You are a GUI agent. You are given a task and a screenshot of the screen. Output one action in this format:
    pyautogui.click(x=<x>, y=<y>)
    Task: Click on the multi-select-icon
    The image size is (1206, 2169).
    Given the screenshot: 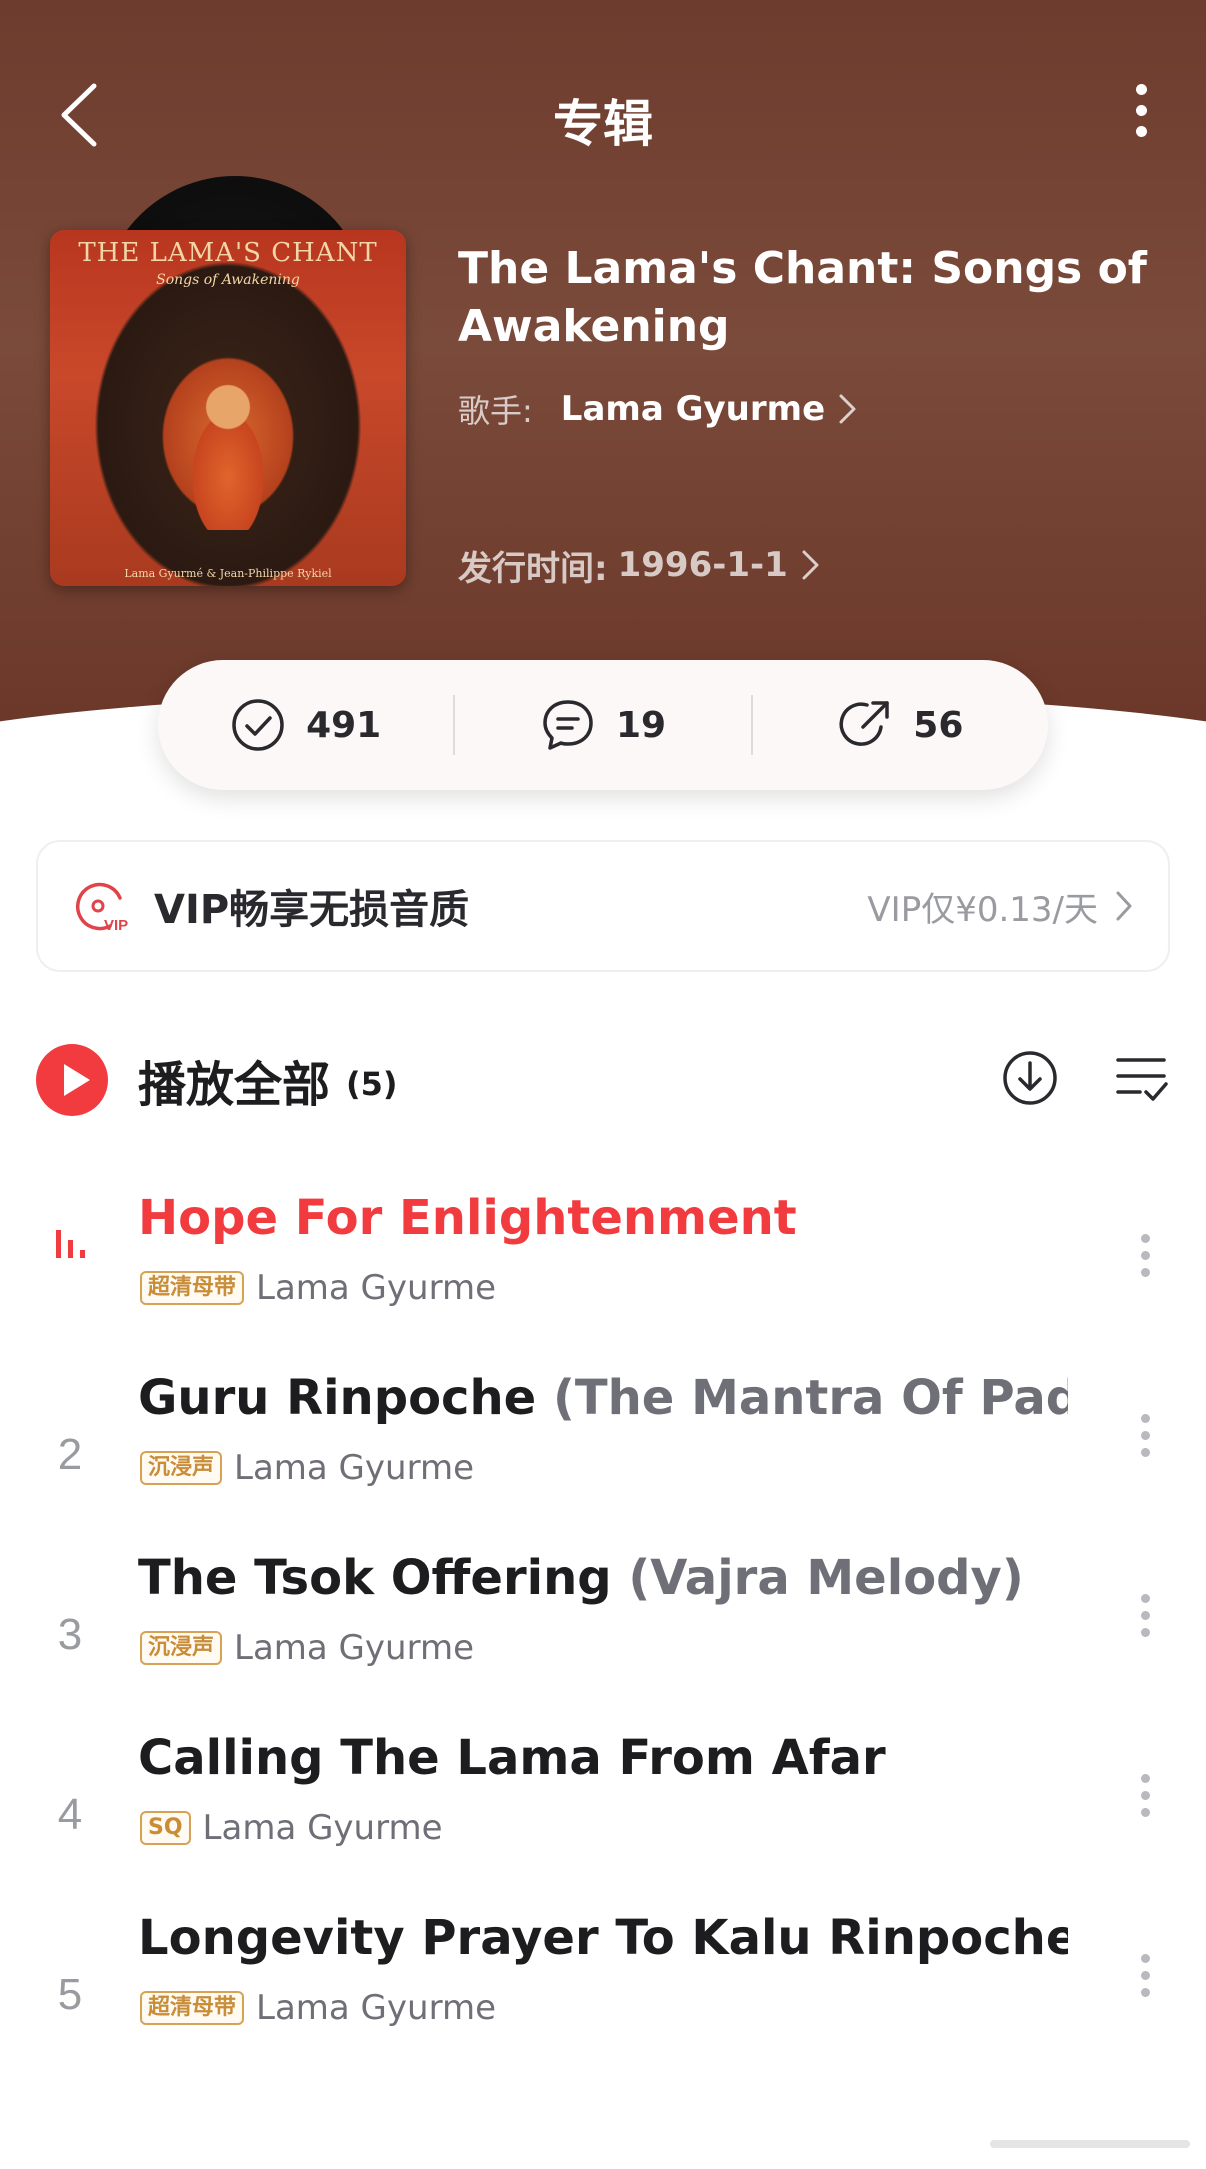 What is the action you would take?
    pyautogui.click(x=1142, y=1078)
    